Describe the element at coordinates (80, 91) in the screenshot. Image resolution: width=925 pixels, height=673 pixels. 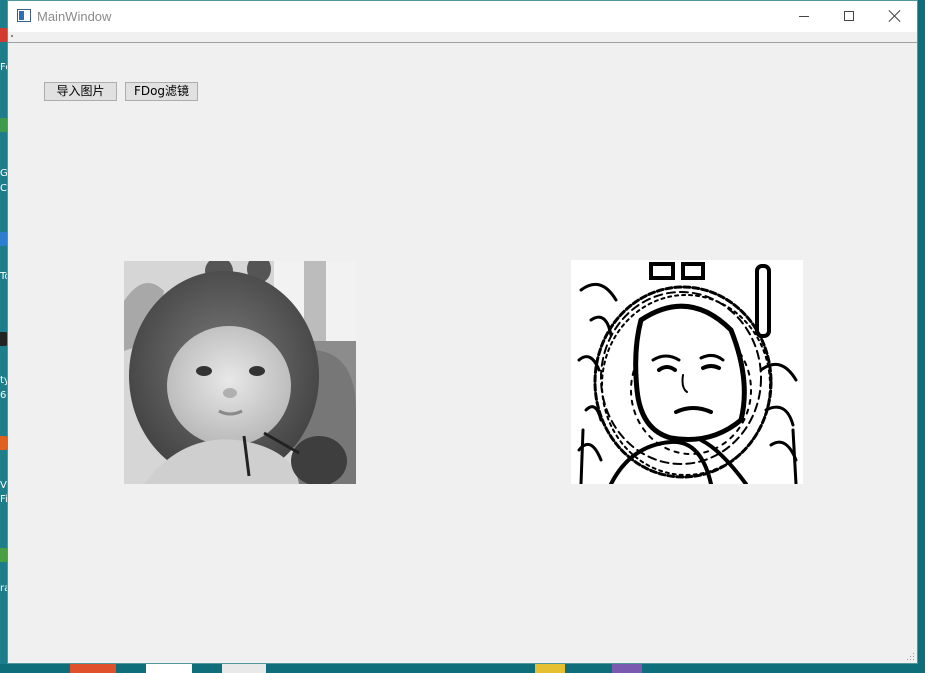
I see `import-image-button: 导入图片` at that location.